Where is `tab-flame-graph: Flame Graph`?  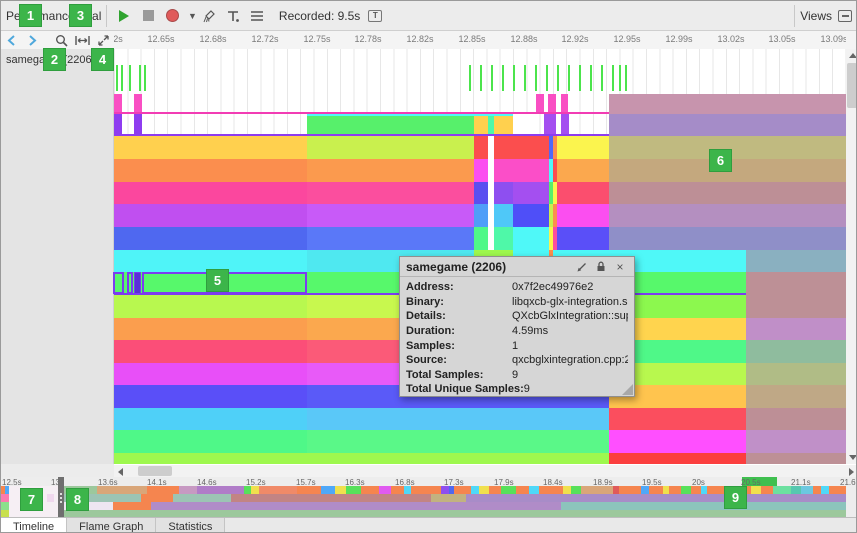 tab-flame-graph: Flame Graph is located at coordinates (112, 525).